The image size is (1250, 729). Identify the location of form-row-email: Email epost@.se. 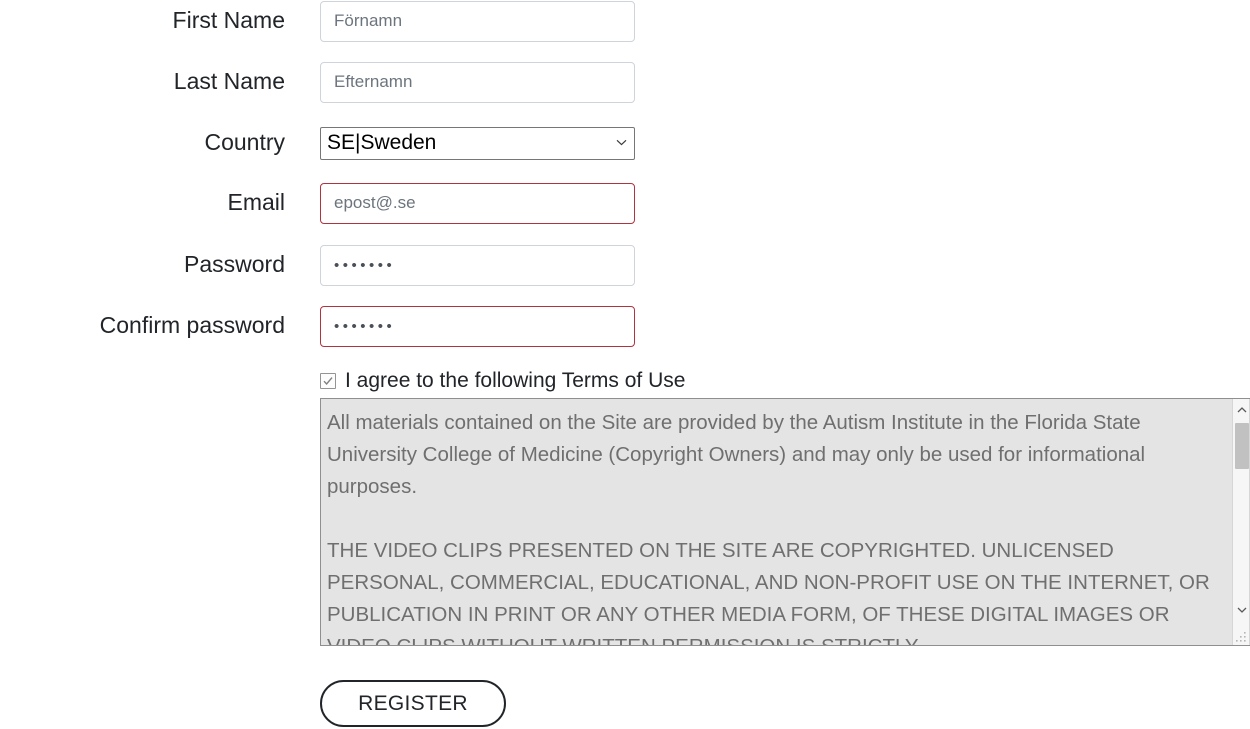
(317, 203).